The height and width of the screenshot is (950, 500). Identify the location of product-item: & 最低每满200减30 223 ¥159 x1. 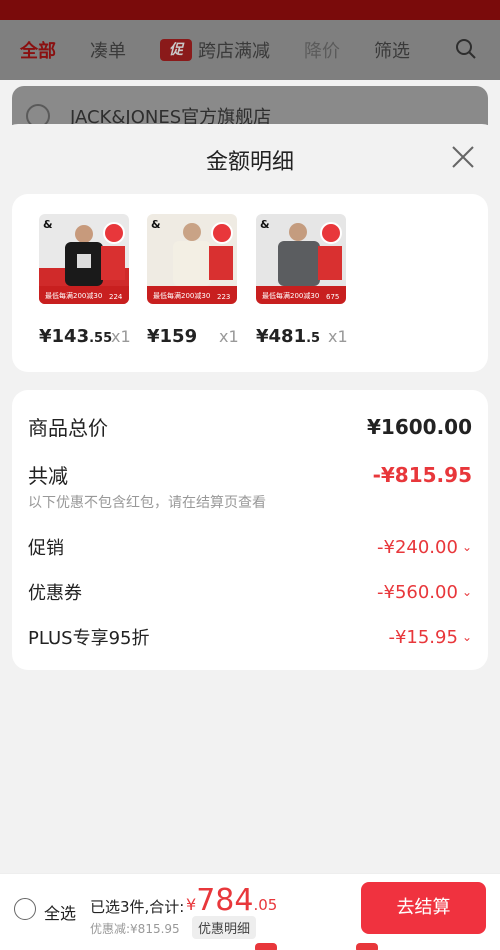
(193, 280).